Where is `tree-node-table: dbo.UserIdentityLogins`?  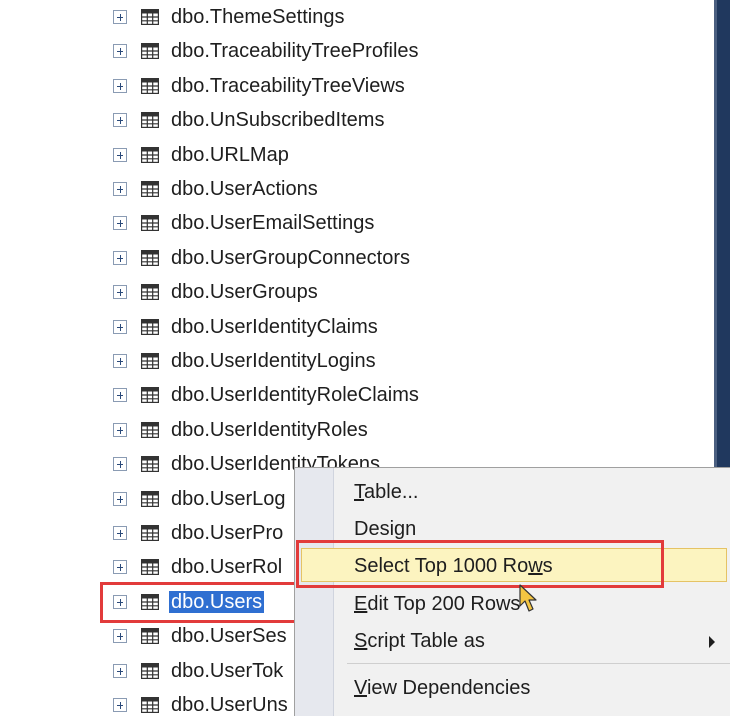
tree-node-table: dbo.UserIdentityLogins is located at coordinates (357, 362).